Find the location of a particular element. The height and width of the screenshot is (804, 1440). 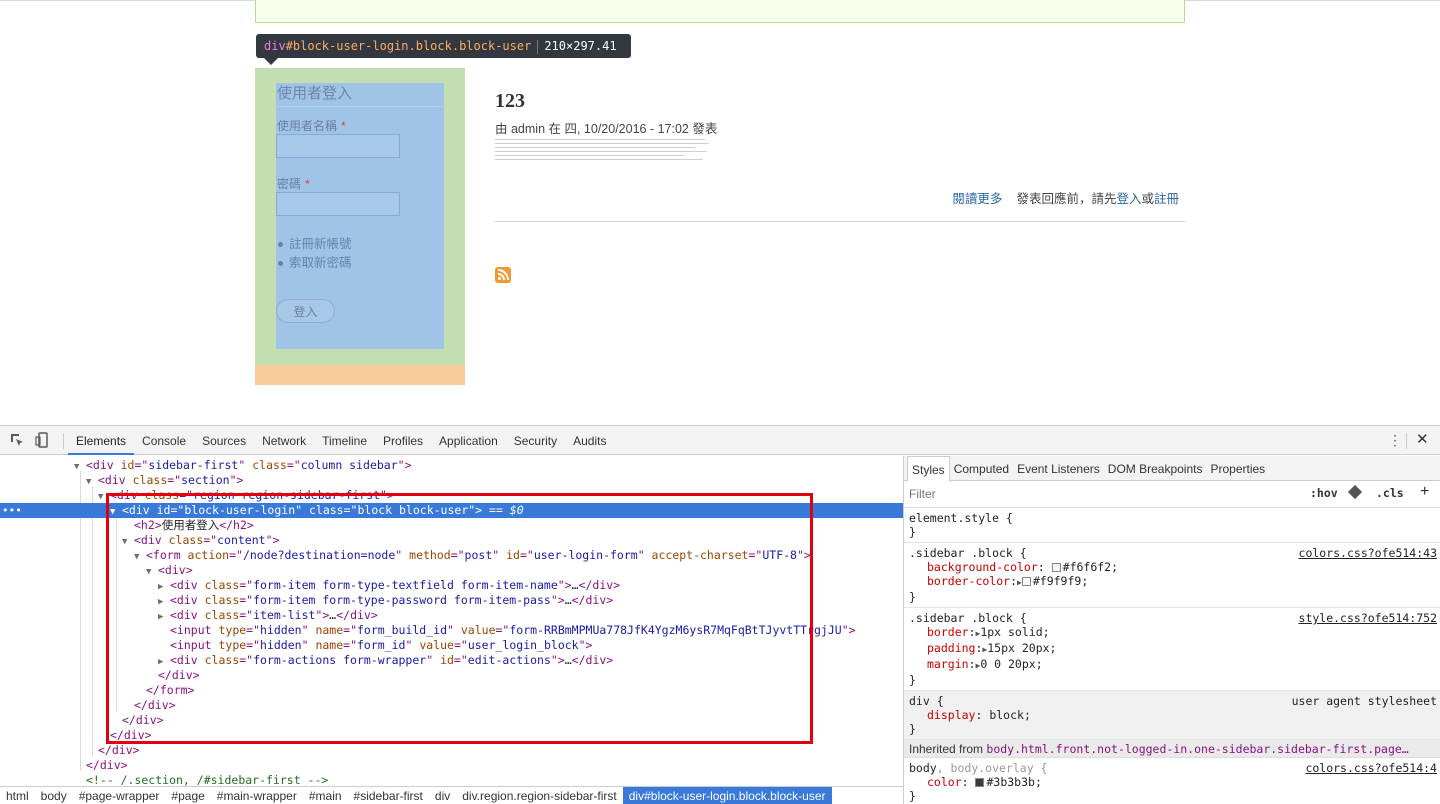

node-title: 123 is located at coordinates (510, 101).